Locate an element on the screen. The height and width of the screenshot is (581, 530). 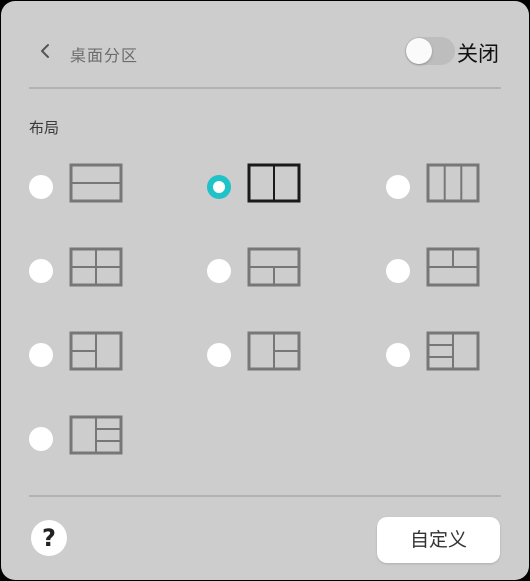
layout-radio-left-three-right-one is located at coordinates (398, 355).